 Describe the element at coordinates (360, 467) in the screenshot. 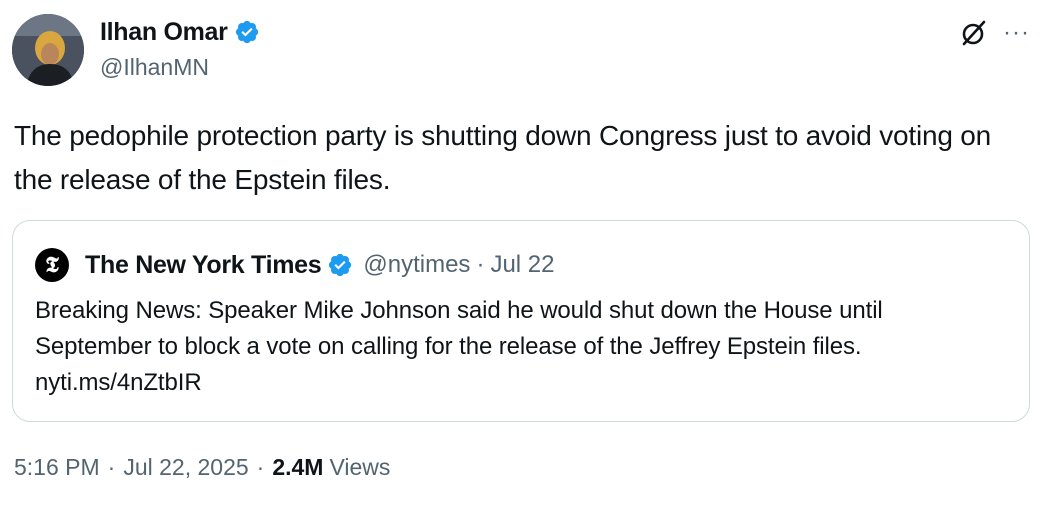

I see `views-label: Views` at that location.